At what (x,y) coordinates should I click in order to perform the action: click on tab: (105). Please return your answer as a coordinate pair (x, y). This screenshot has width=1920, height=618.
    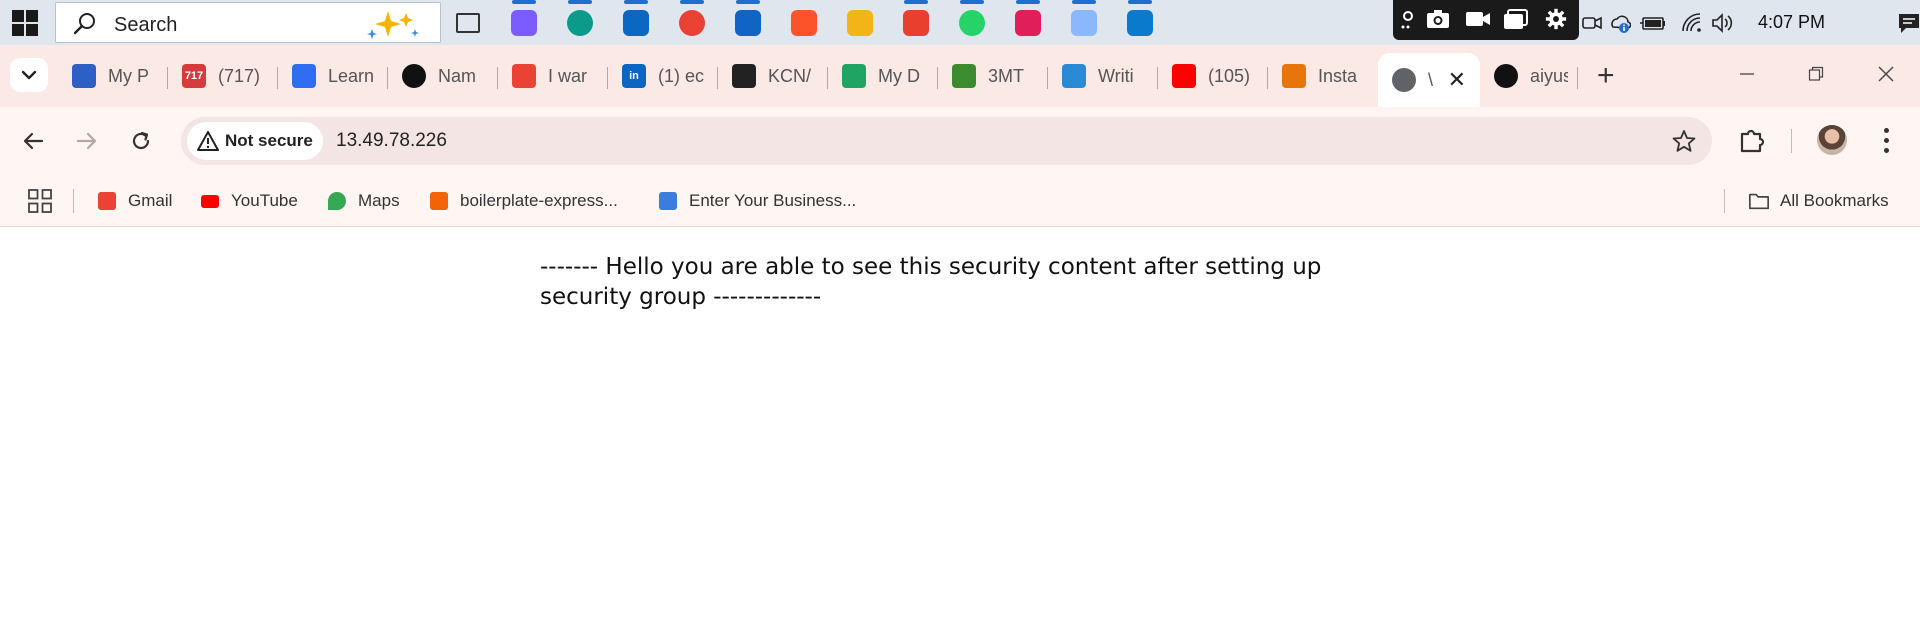
    Looking at the image, I should click on (1213, 76).